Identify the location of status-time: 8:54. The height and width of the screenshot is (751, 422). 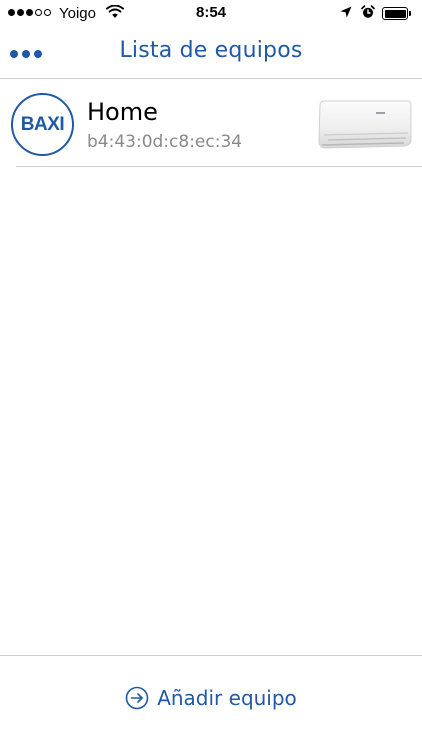
(211, 12).